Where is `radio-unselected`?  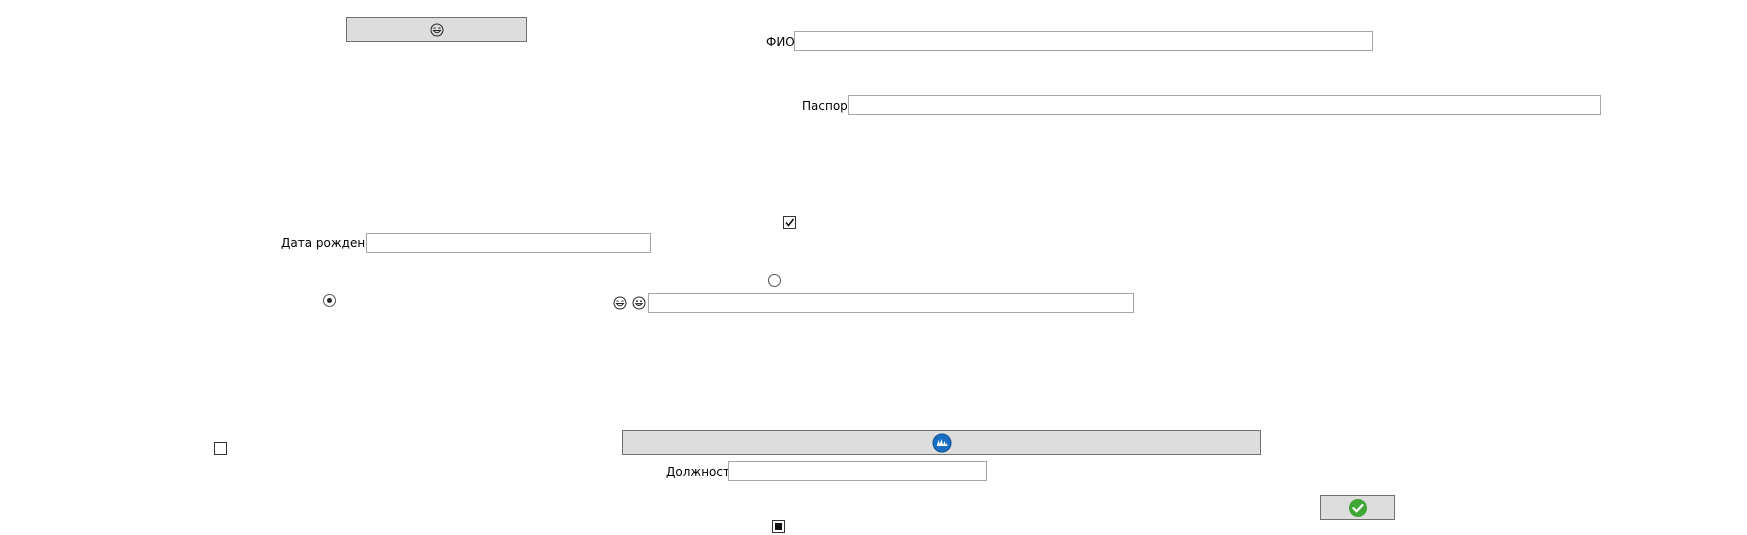 radio-unselected is located at coordinates (774, 280).